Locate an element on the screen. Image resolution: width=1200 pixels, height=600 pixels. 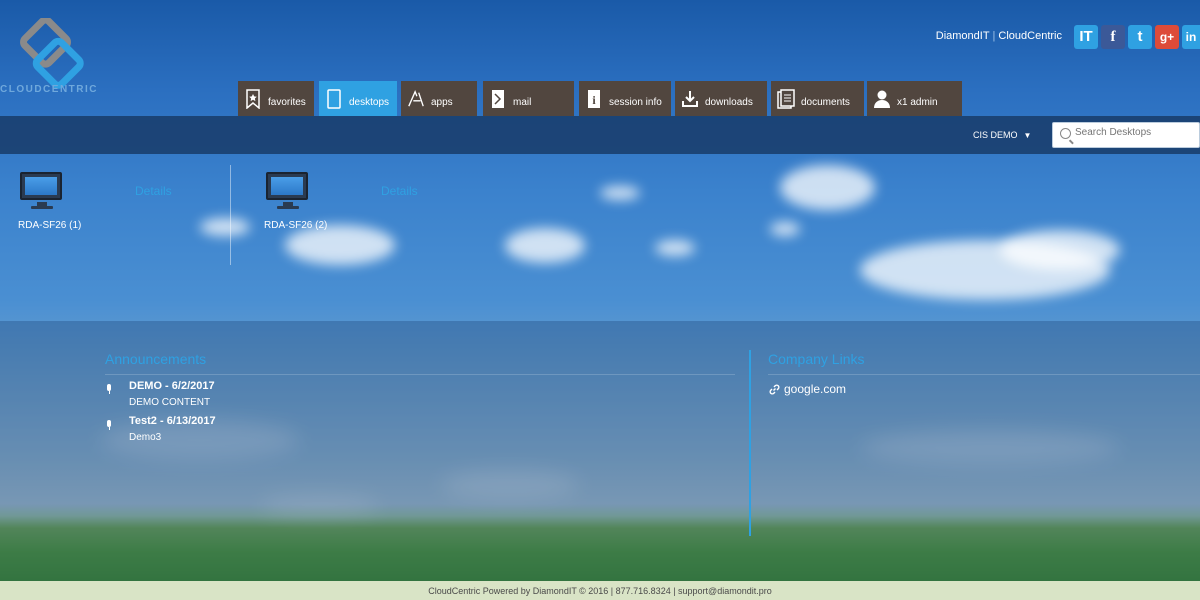
account-dropdown: CIS DEMO ▼ is located at coordinates (1002, 135).